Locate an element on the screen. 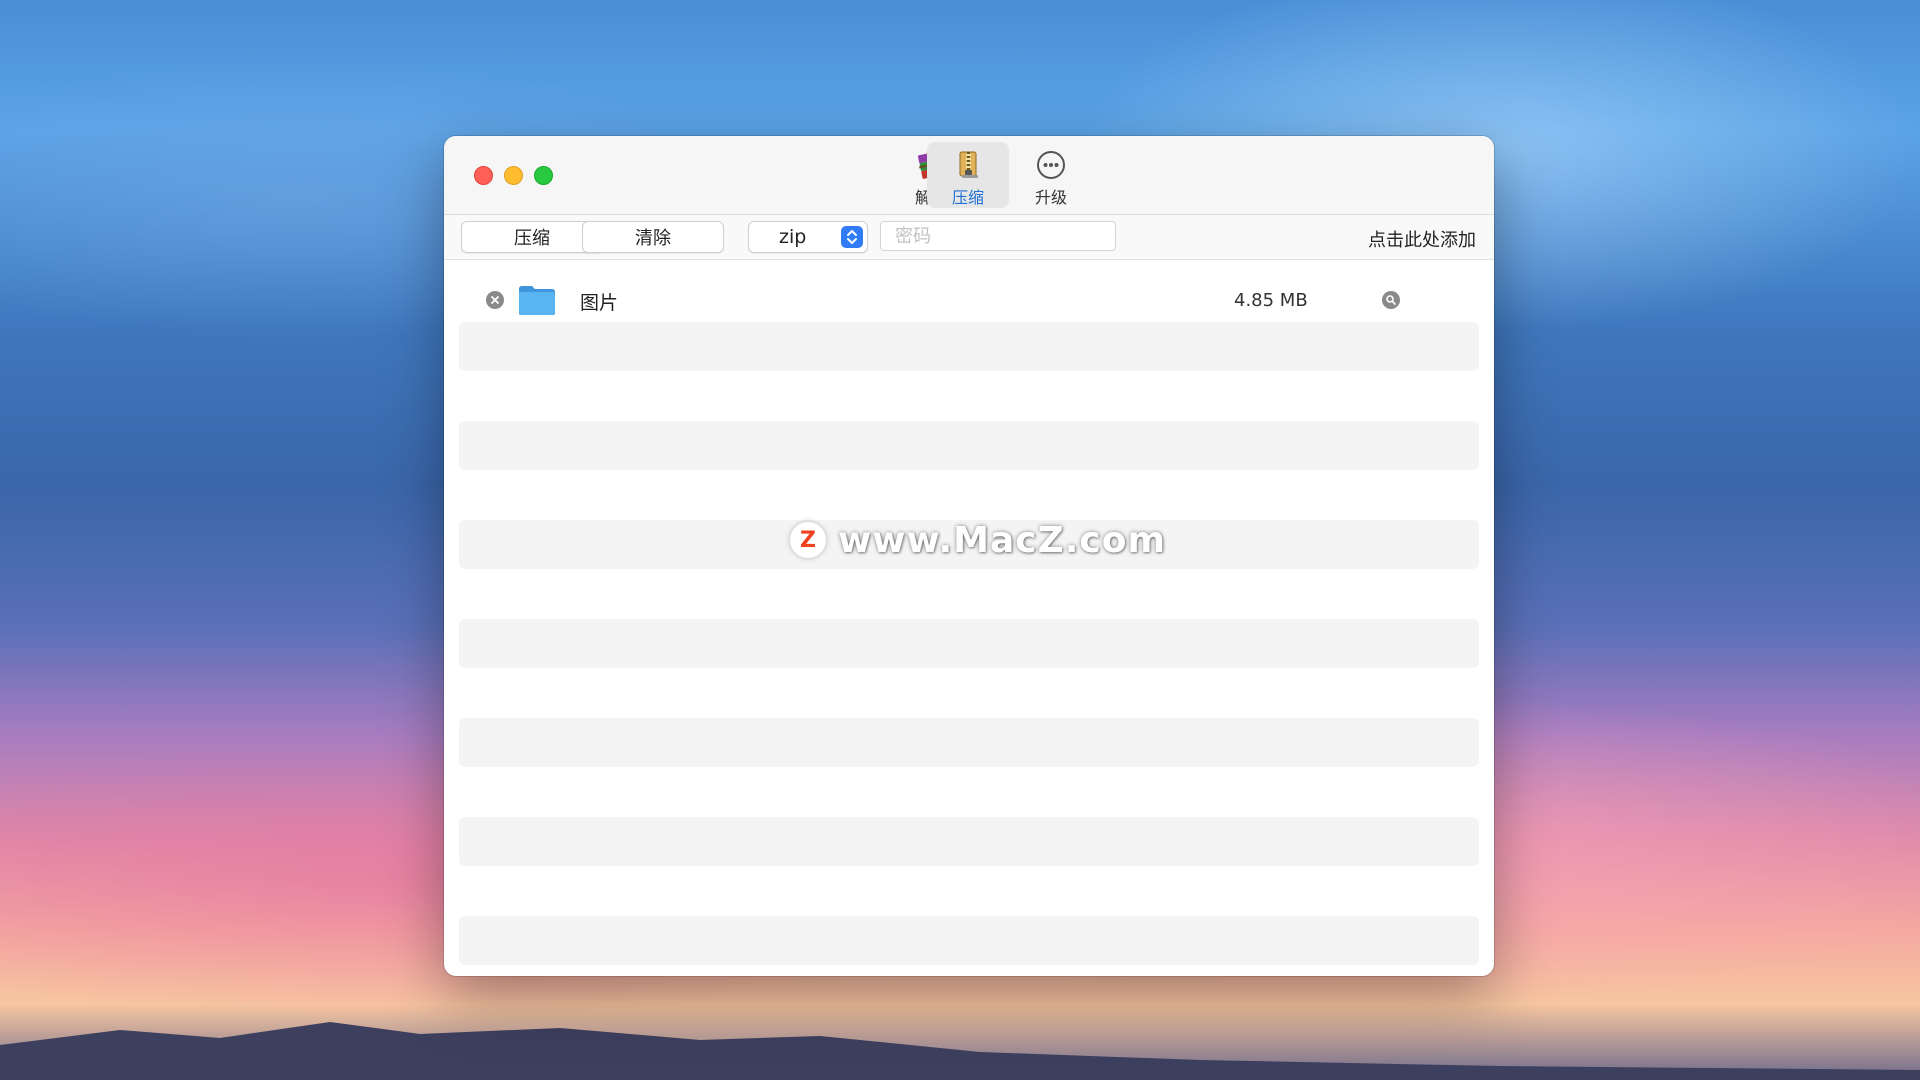 The width and height of the screenshot is (1920, 1080). password-input is located at coordinates (998, 236).